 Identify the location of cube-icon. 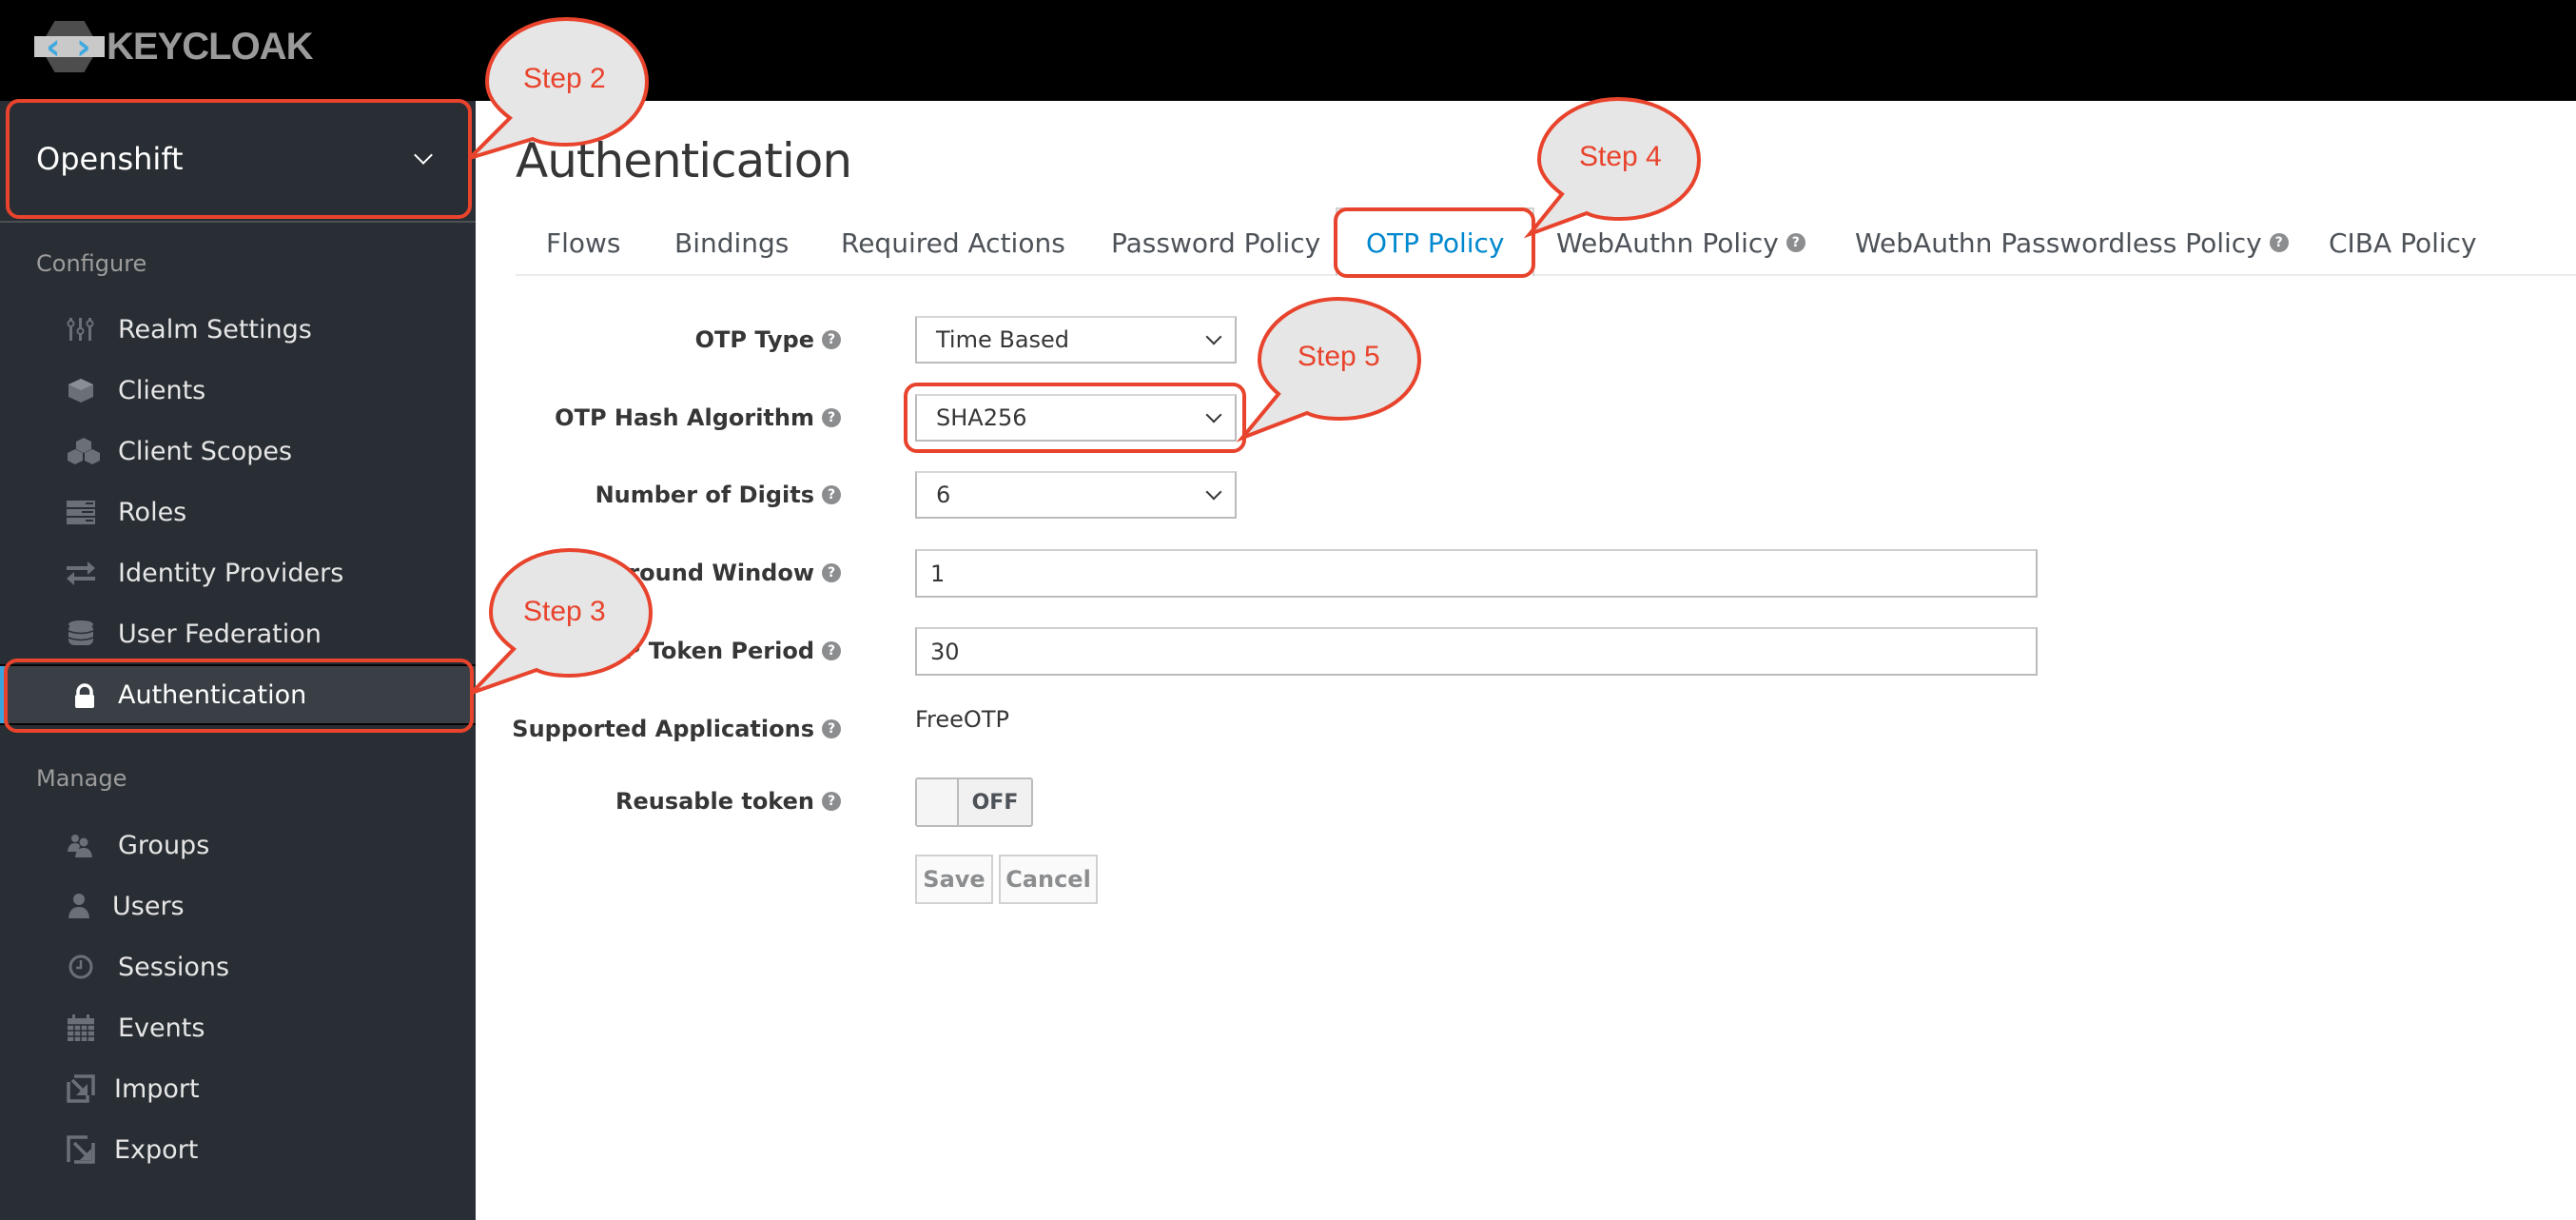
(80, 391).